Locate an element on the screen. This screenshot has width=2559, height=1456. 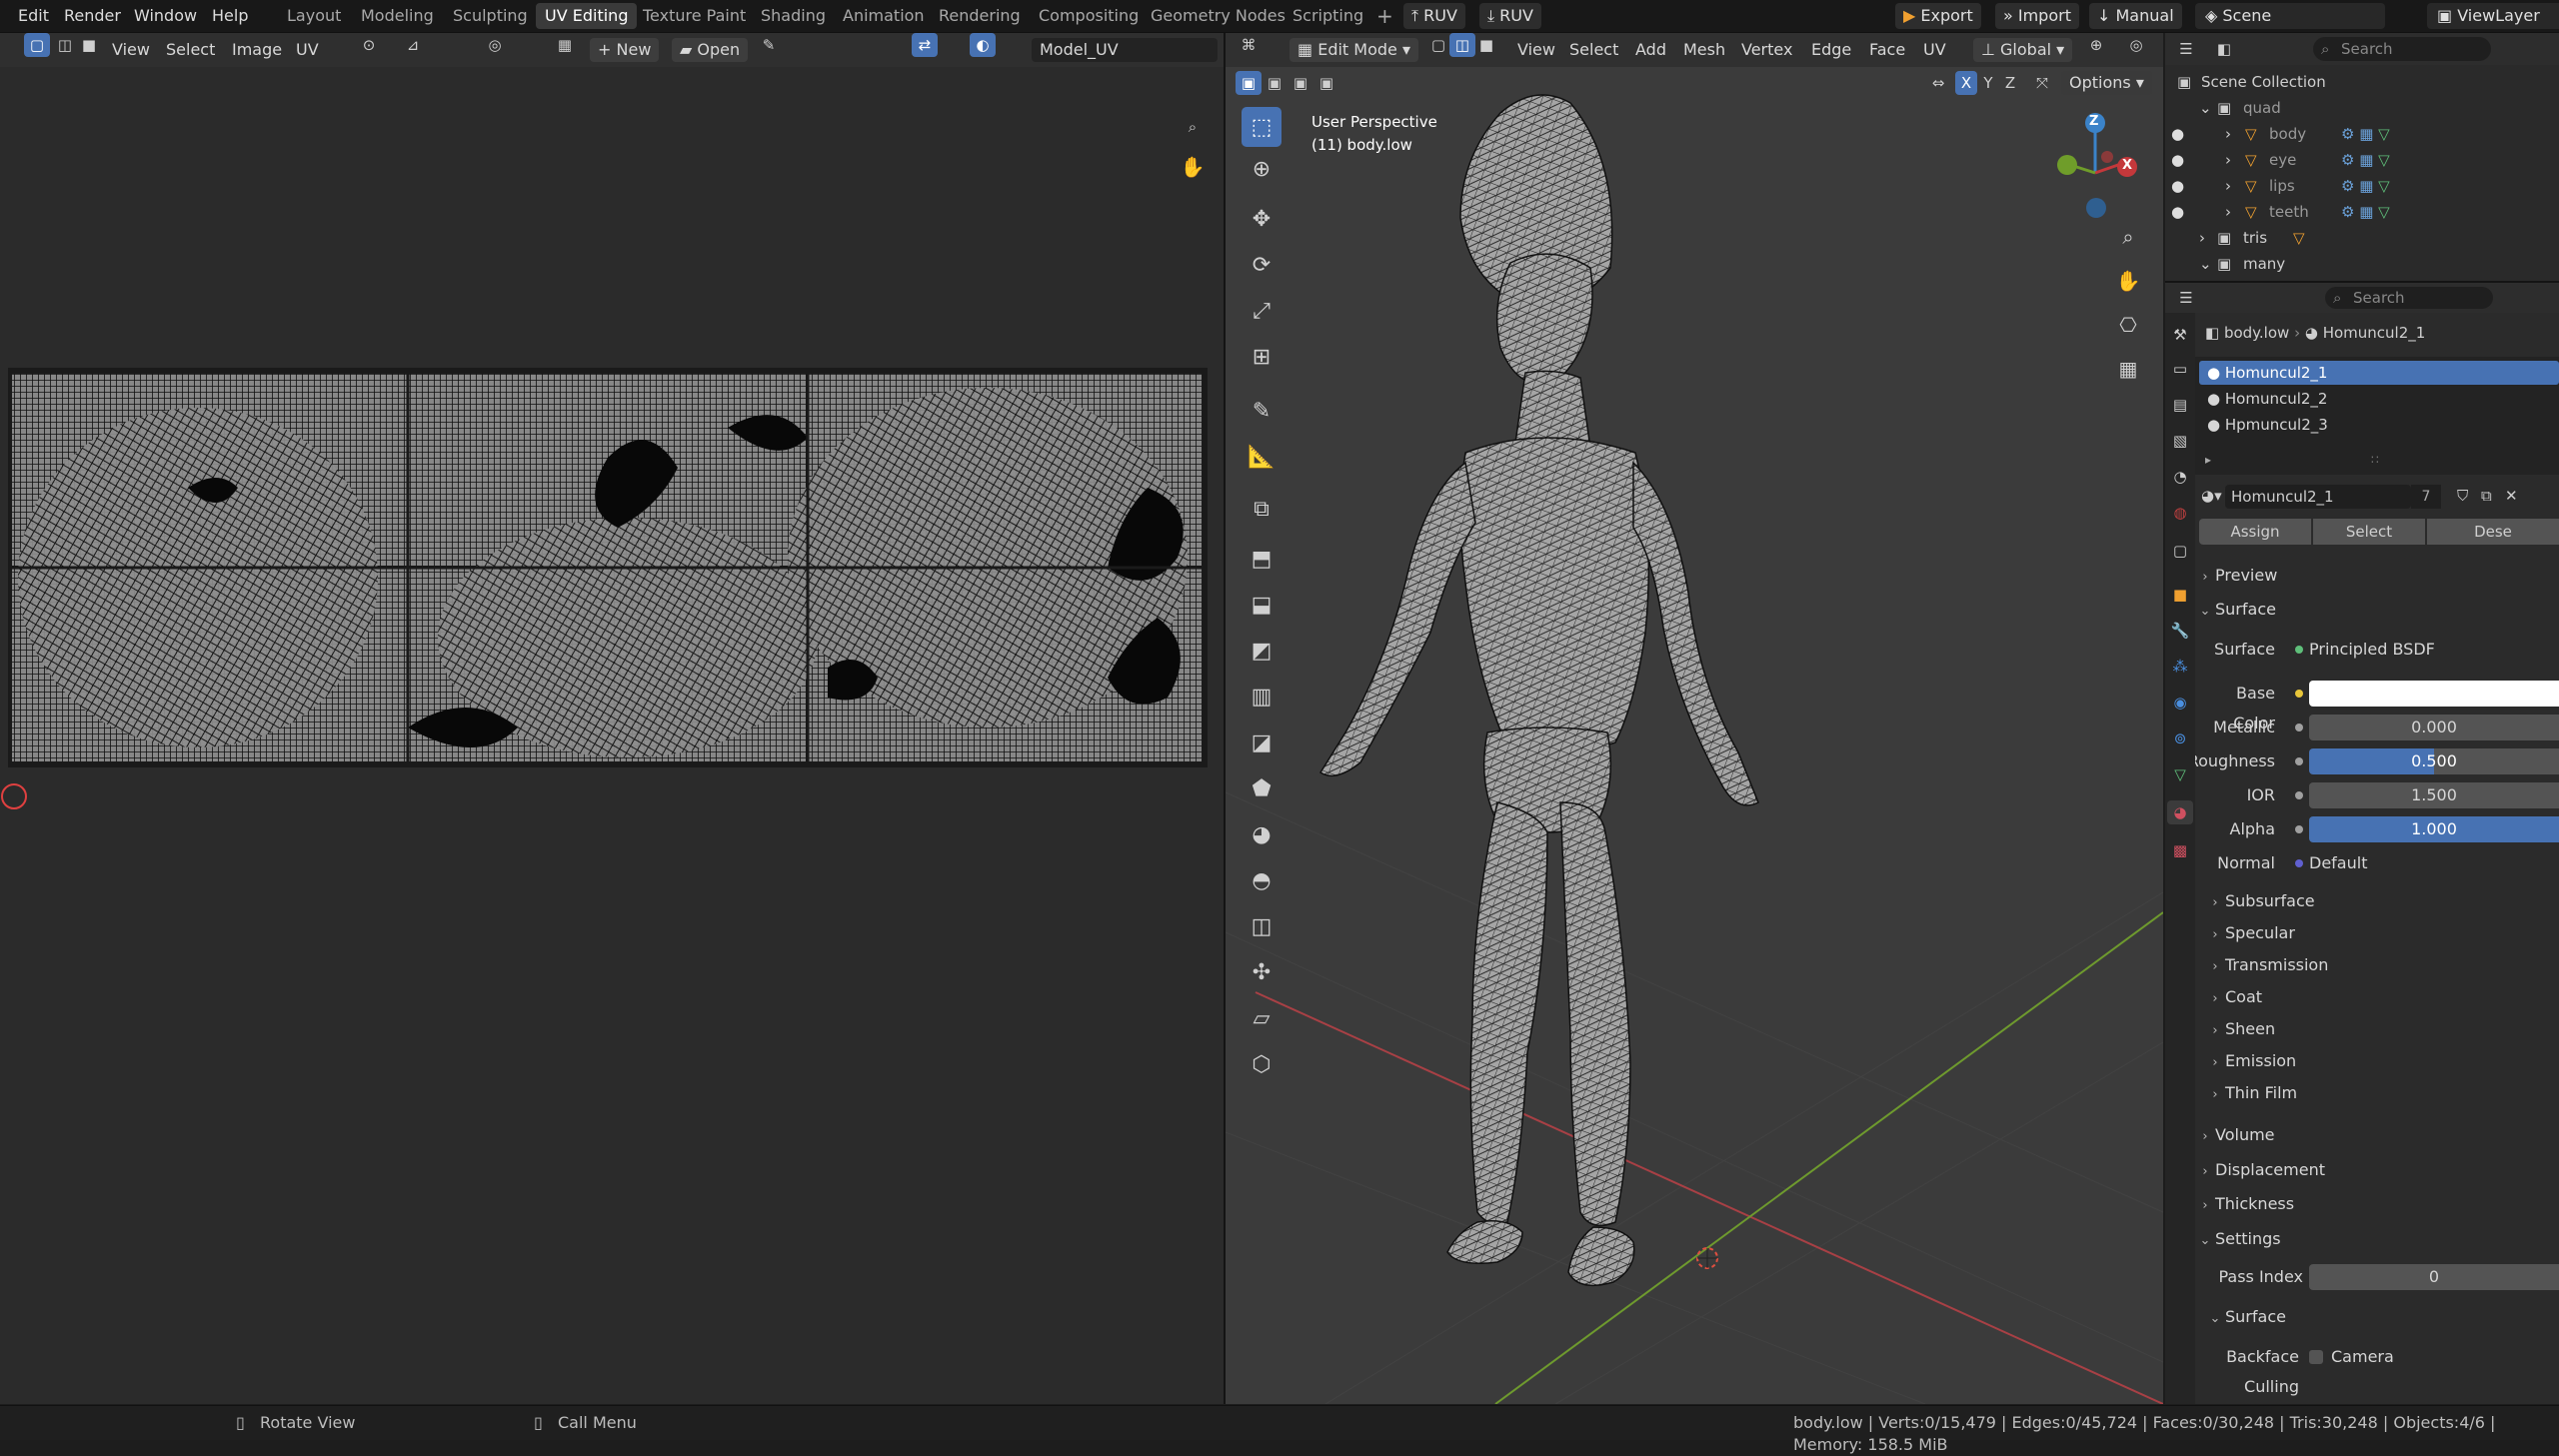
outliner-row-many: ⌄ ▣ many is located at coordinates (2362, 264).